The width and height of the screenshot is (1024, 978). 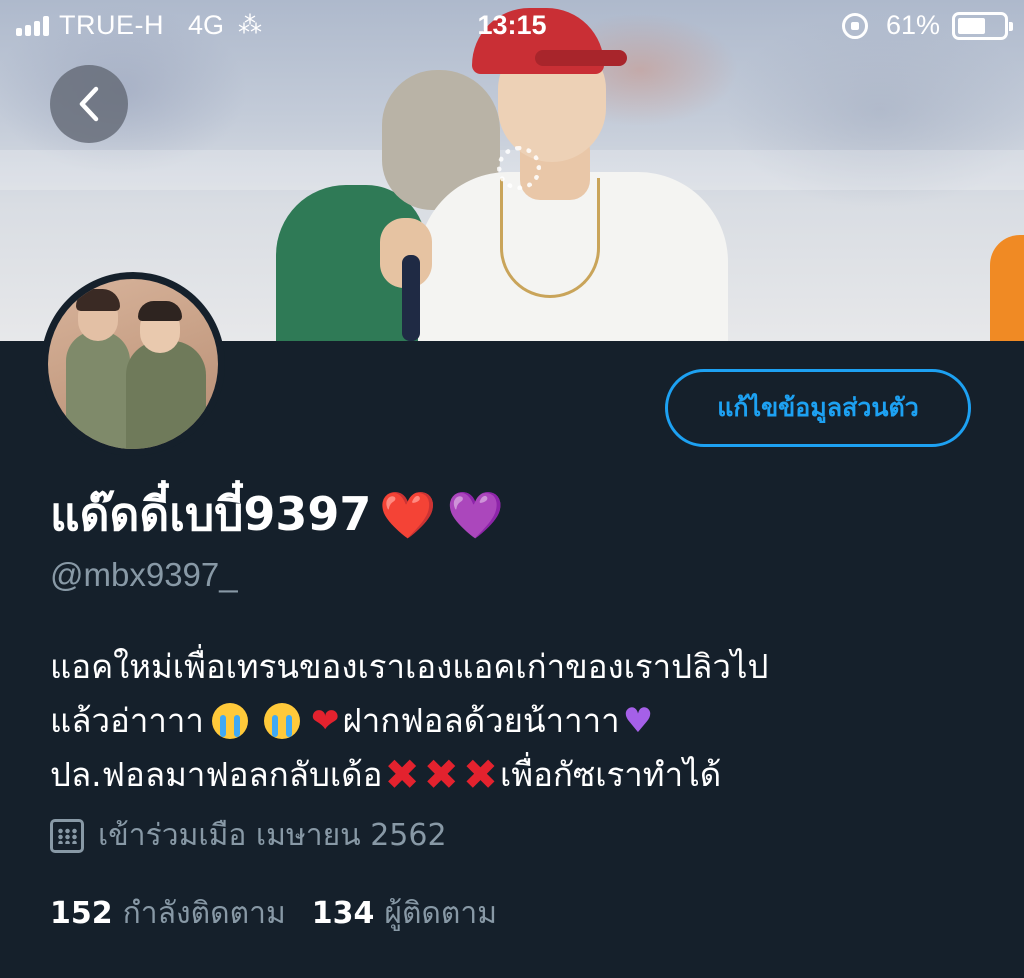 I want to click on follow-counts: 152 กำลังติดตาม 134 ผู้ติดตาม, so click(x=286, y=913).